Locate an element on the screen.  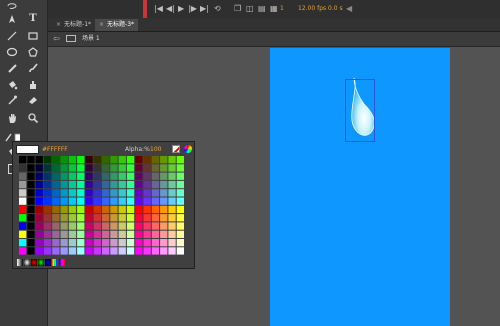
close-tab-icon: × is located at coordinates (101, 24).